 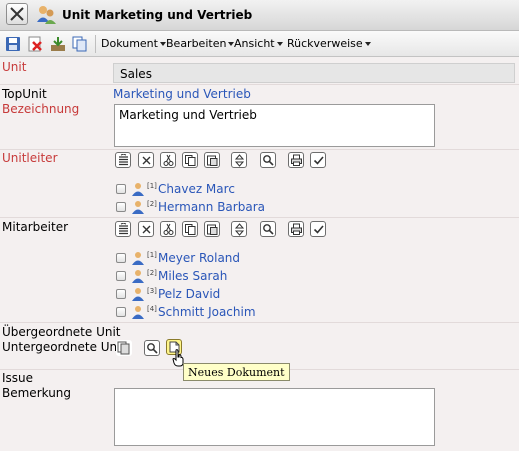 I want to click on unit-label: Unit, so click(x=14, y=67).